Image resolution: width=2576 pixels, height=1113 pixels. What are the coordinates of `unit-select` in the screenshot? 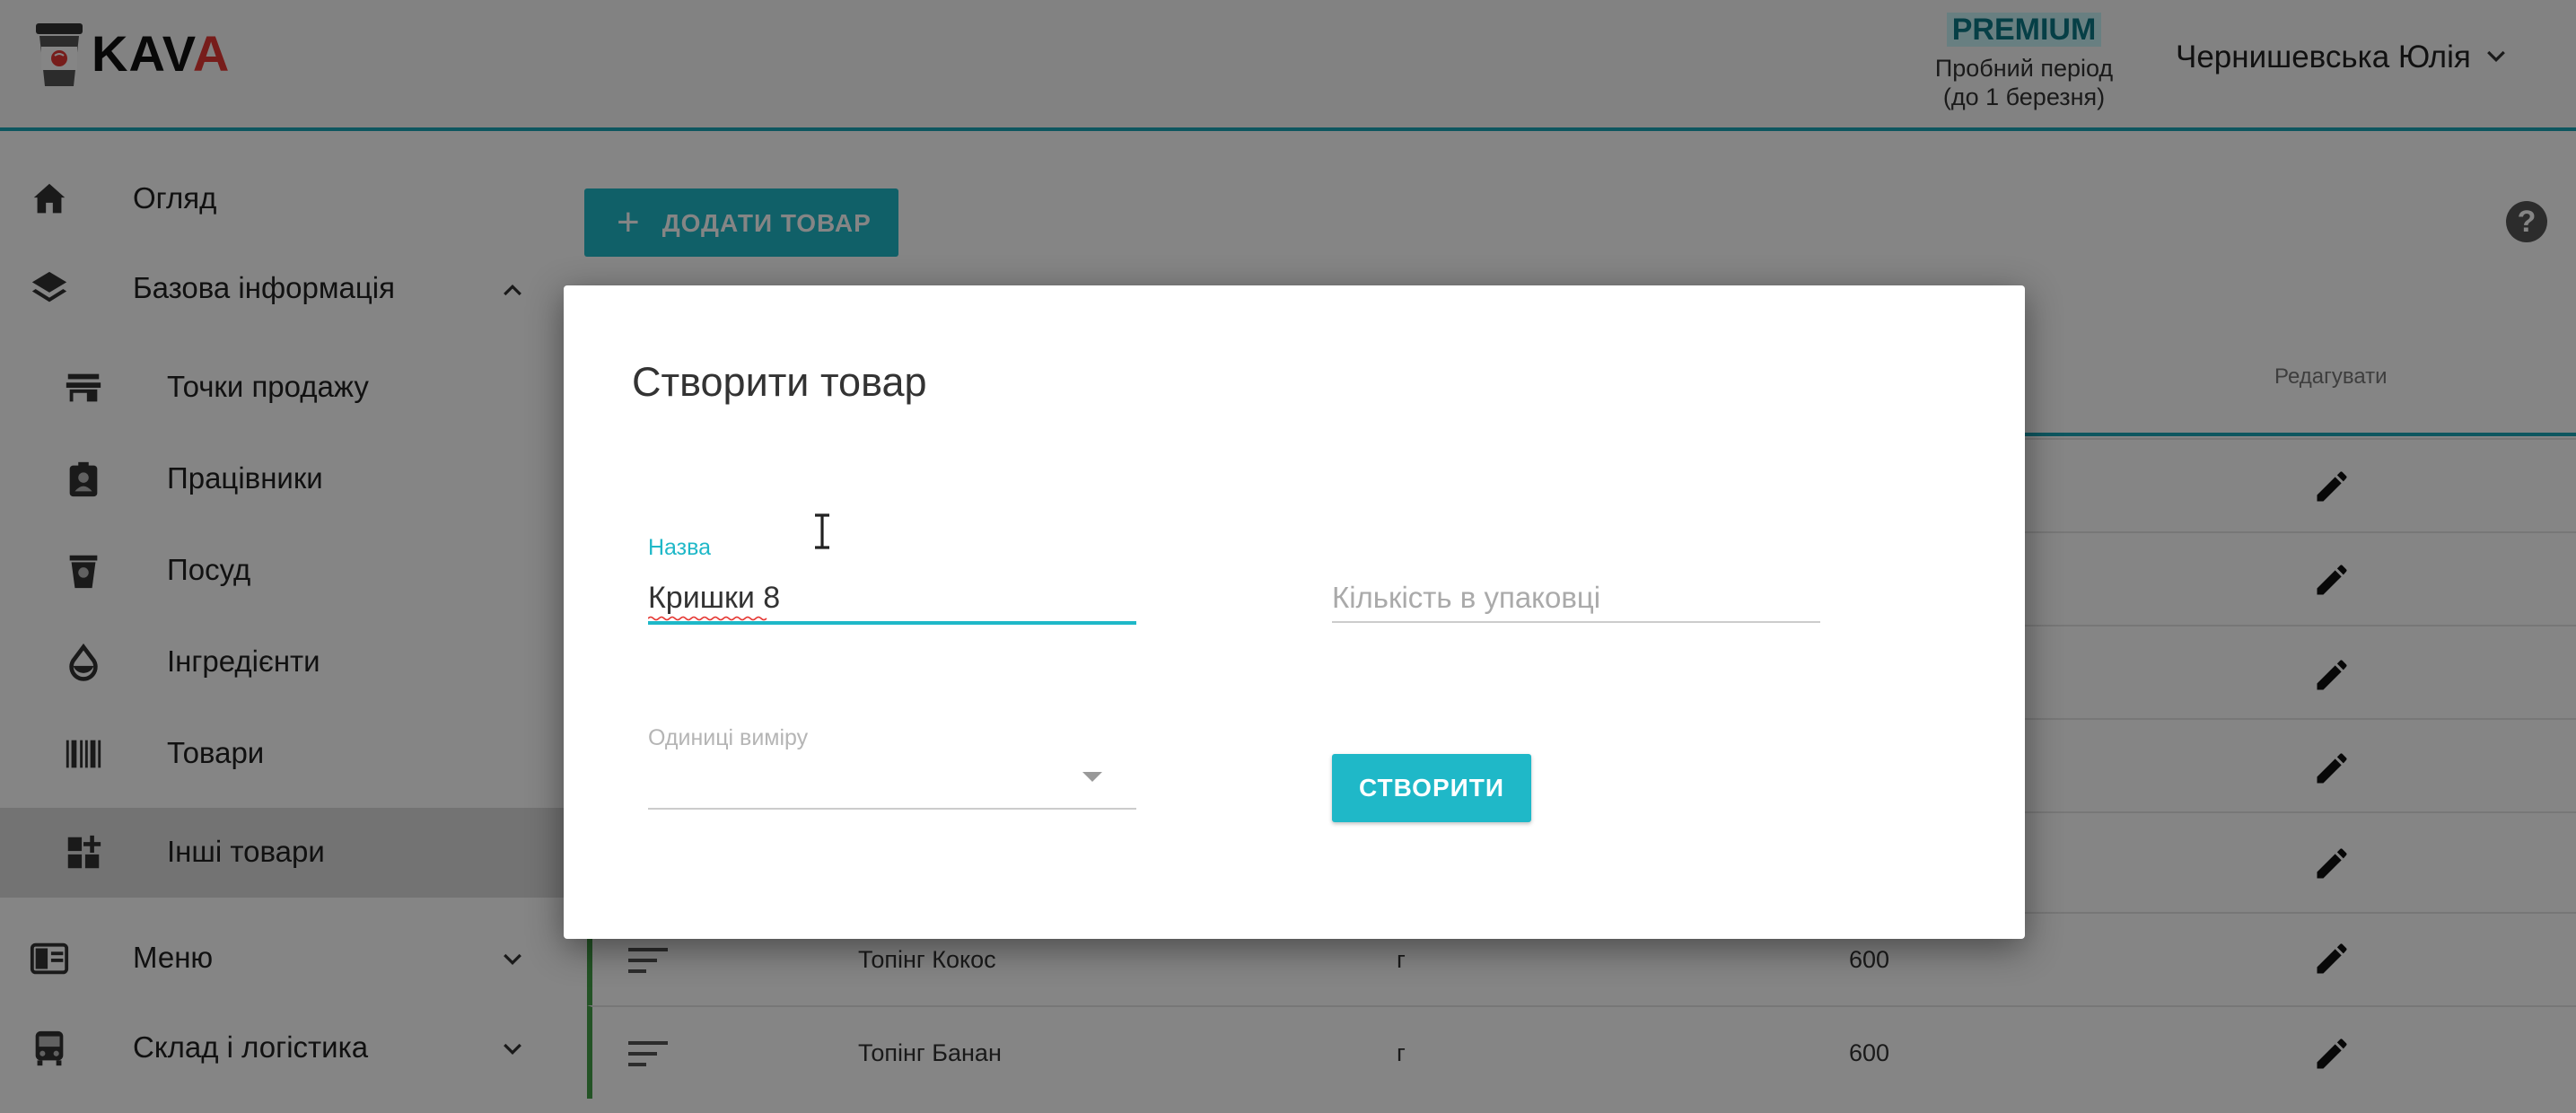 It's located at (892, 783).